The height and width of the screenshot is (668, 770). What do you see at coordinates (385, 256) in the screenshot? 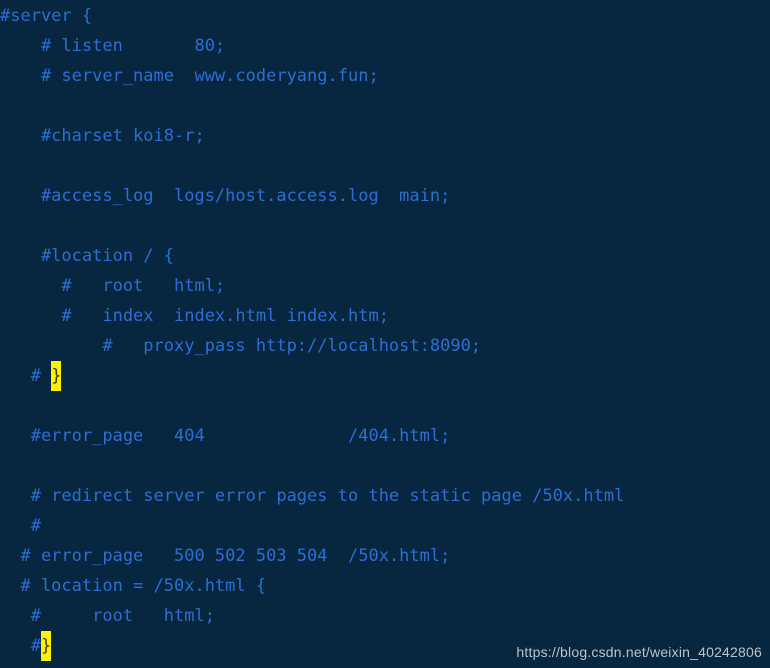
I see `code-line: #location / {` at bounding box center [385, 256].